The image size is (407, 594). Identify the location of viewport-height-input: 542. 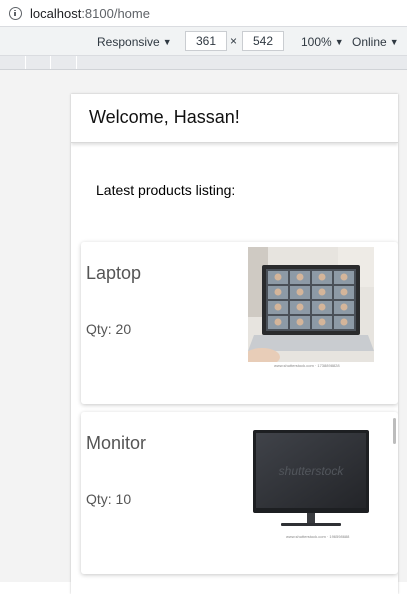
(263, 41).